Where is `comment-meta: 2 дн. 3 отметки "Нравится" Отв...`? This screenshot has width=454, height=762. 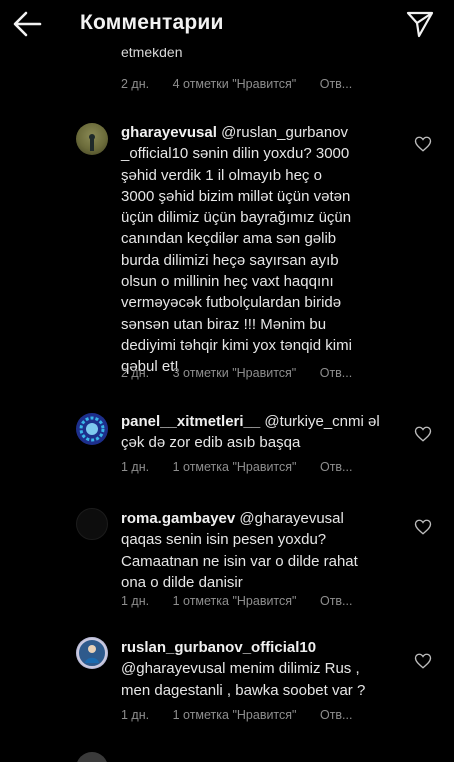
comment-meta: 2 дн. 3 отметки "Нравится" Отв... is located at coordinates (246, 373).